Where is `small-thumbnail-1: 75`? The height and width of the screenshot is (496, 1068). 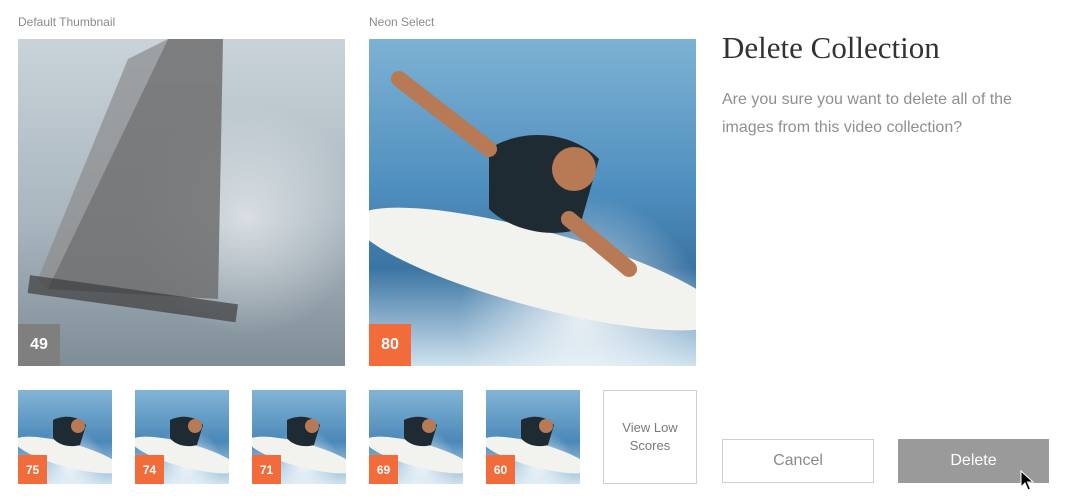 small-thumbnail-1: 75 is located at coordinates (65, 437).